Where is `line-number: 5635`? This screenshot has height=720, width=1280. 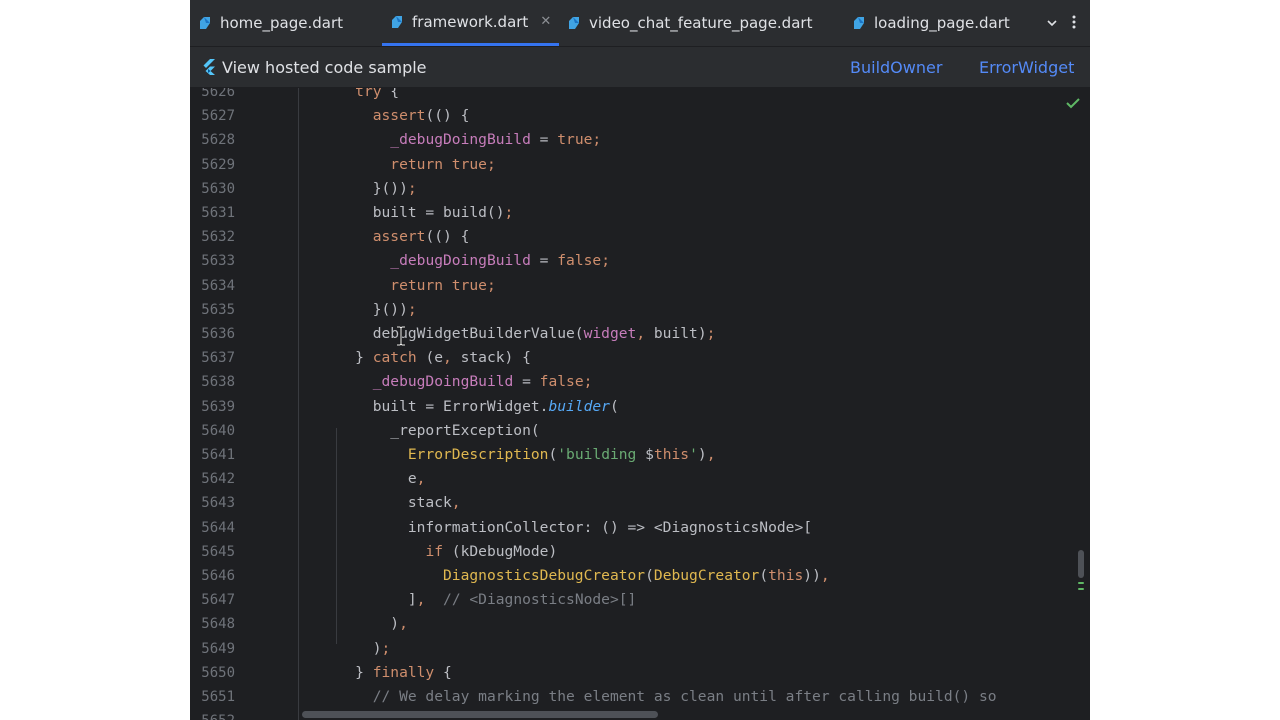 line-number: 5635 is located at coordinates (218, 309).